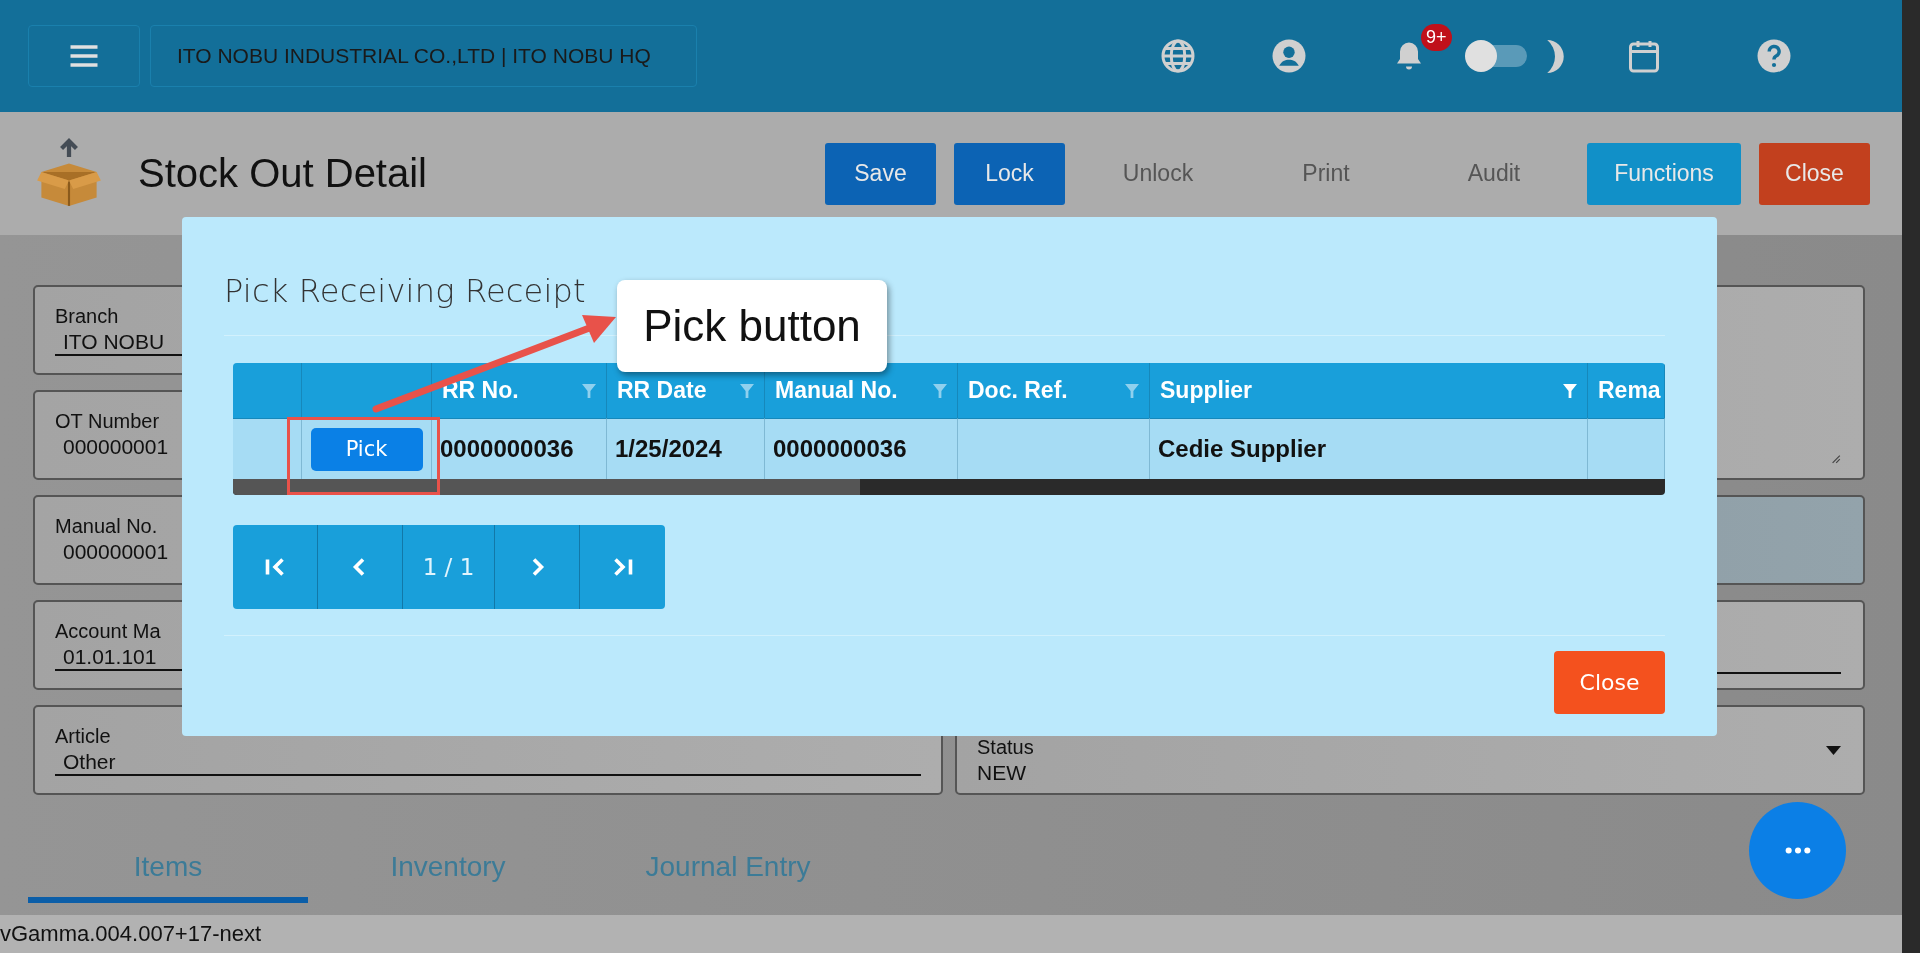 The height and width of the screenshot is (953, 1920). Describe the element at coordinates (1911, 476) in the screenshot. I see `scrollbar` at that location.